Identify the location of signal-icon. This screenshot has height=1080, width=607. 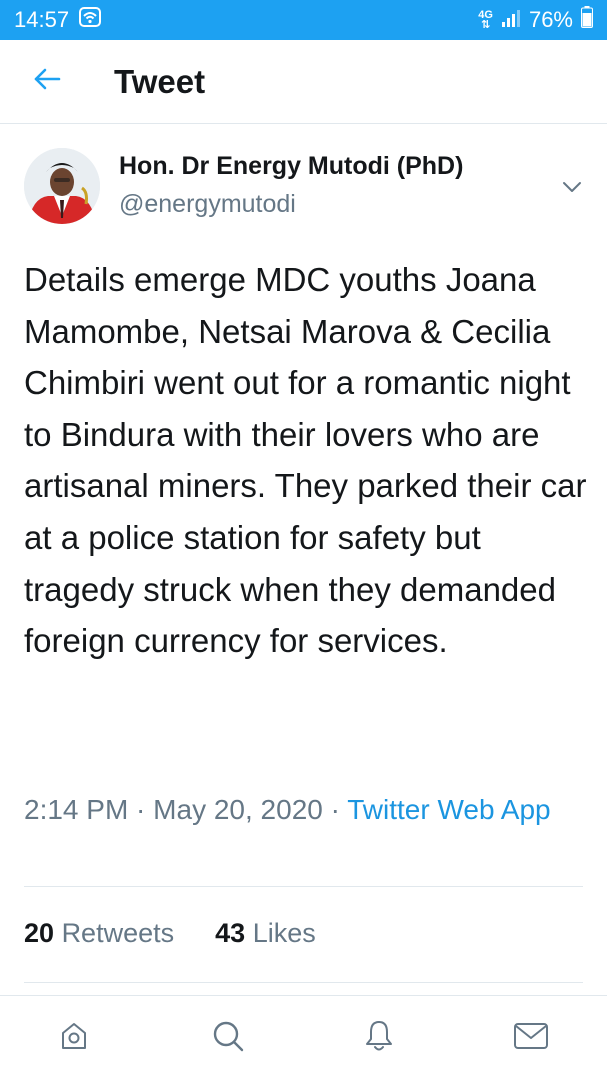
(511, 20).